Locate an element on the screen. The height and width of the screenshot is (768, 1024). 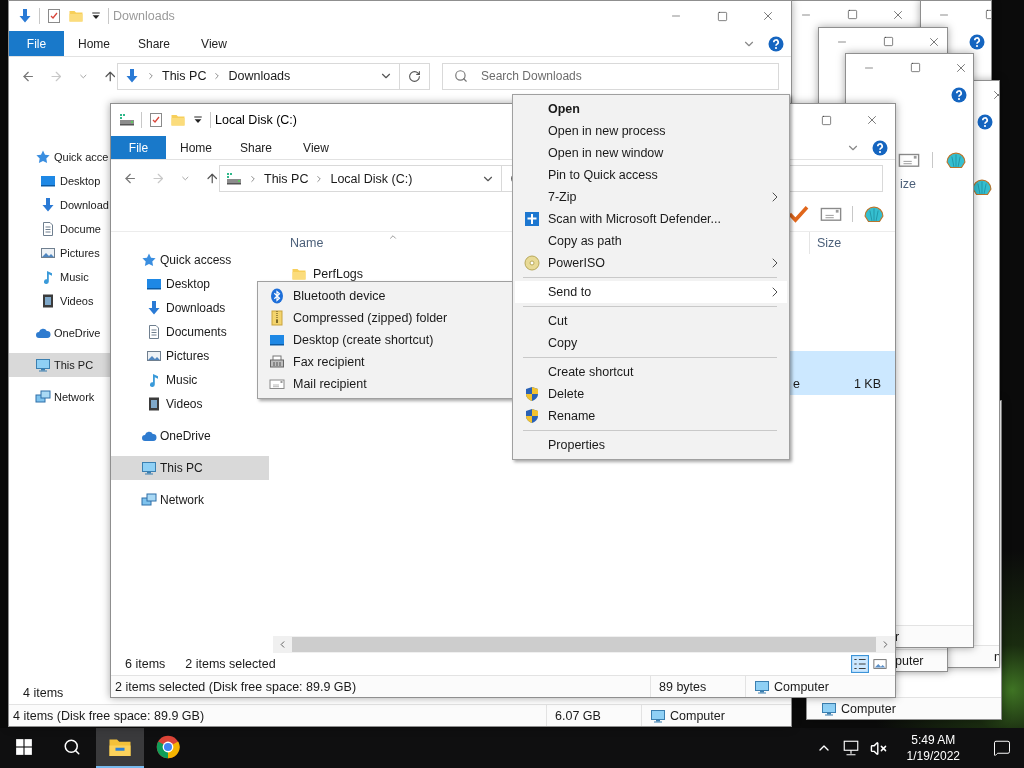
menu-item: Open in new window is located at coordinates (651, 153).